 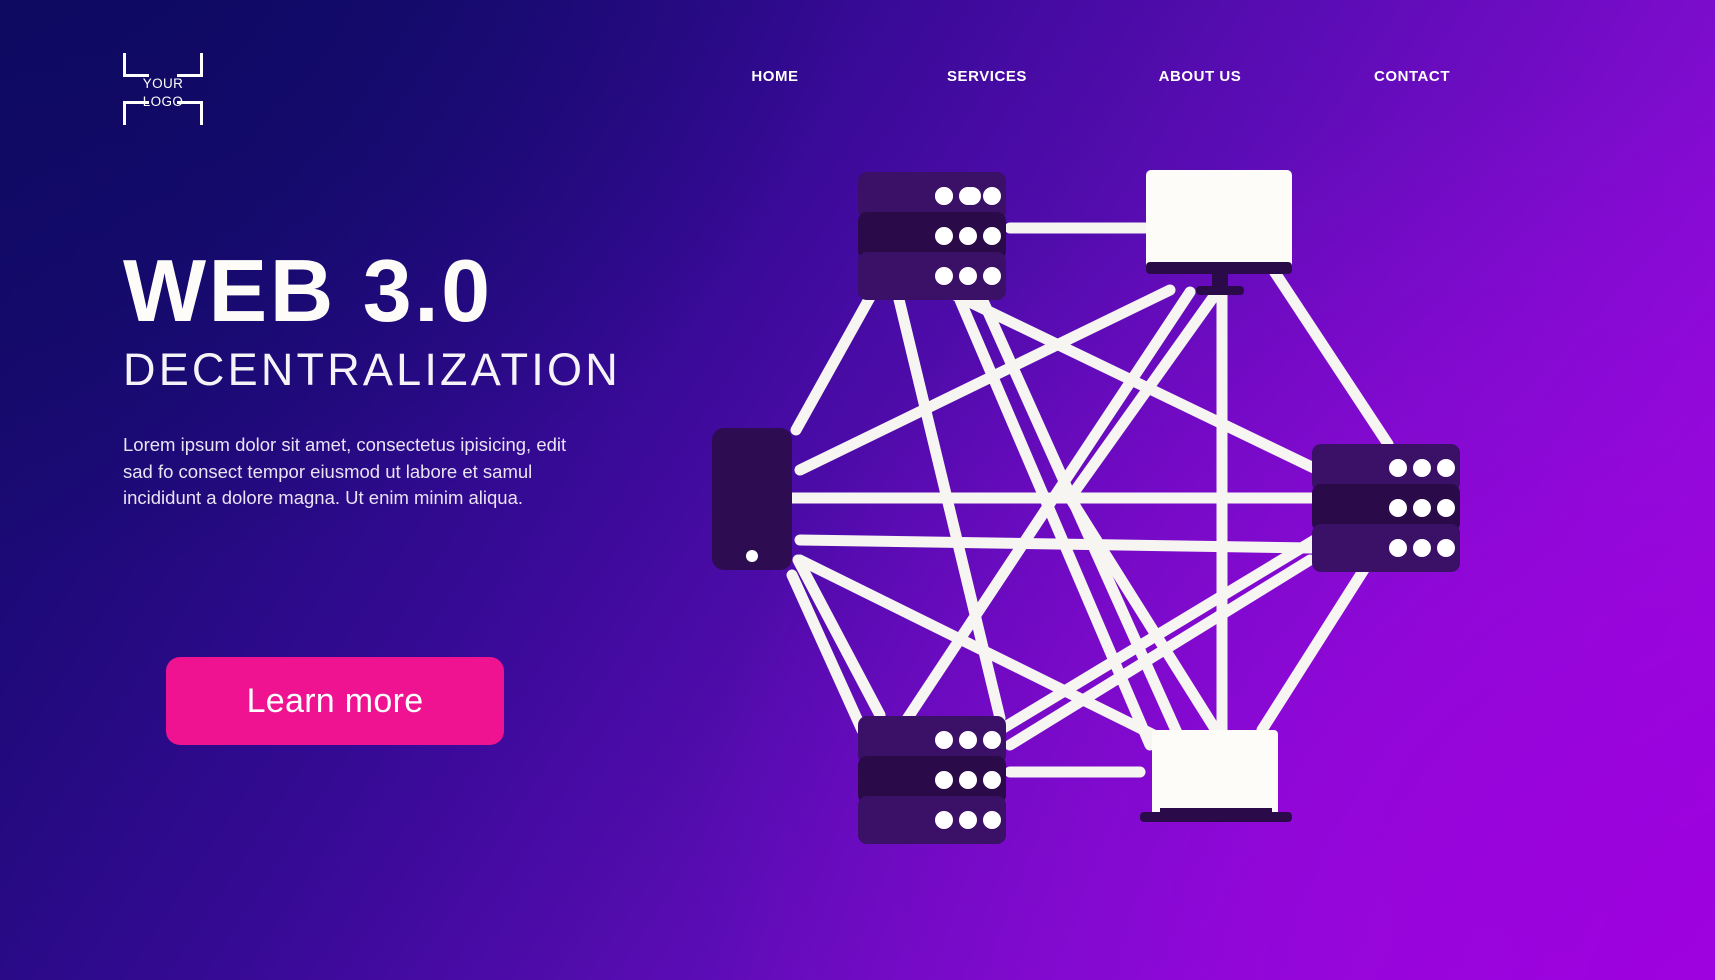 What do you see at coordinates (1412, 76) in the screenshot?
I see `nav-item-contact: CONTACT` at bounding box center [1412, 76].